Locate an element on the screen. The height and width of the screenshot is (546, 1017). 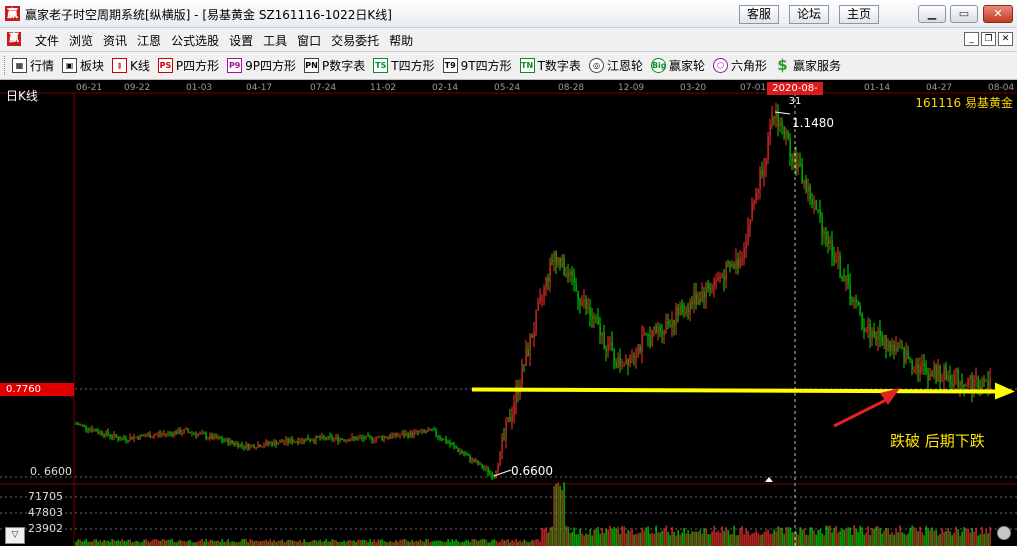
menu-item-7: 窗口 is located at coordinates (309, 40).